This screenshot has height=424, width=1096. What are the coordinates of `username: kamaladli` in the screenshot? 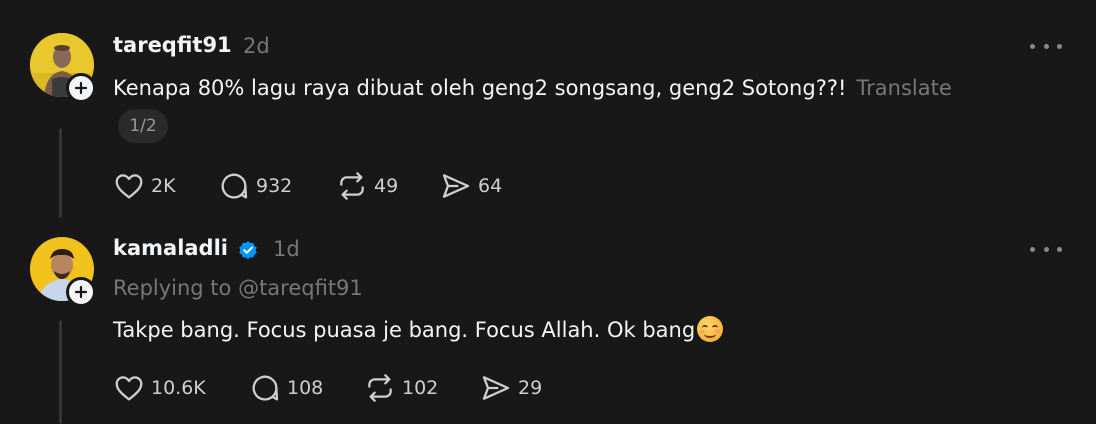 It's located at (170, 248).